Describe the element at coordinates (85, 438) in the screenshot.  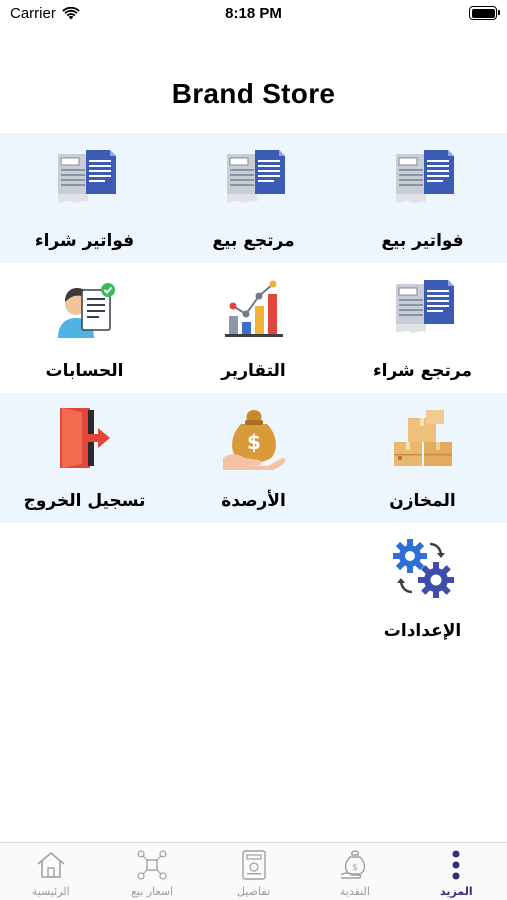
I see `logout-icon` at that location.